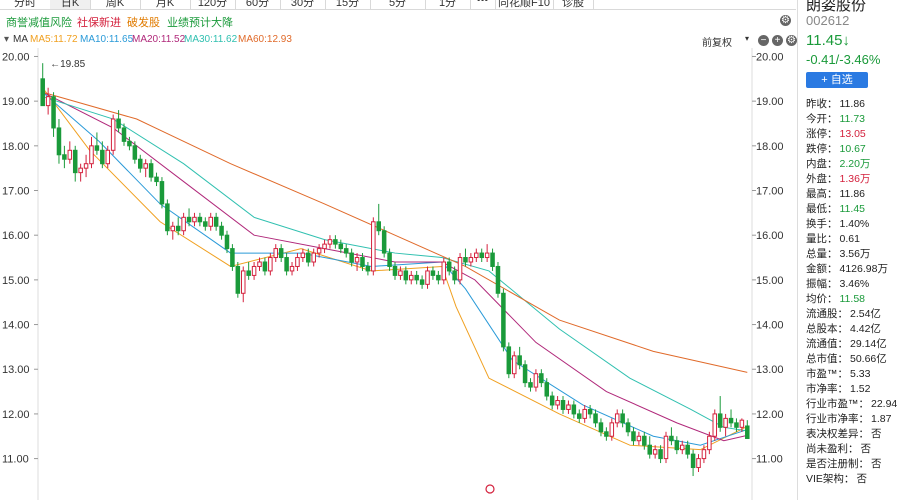 This screenshot has height=500, width=900. What do you see at coordinates (828, 40) in the screenshot?
I see `current-price: 11.45↓` at bounding box center [828, 40].